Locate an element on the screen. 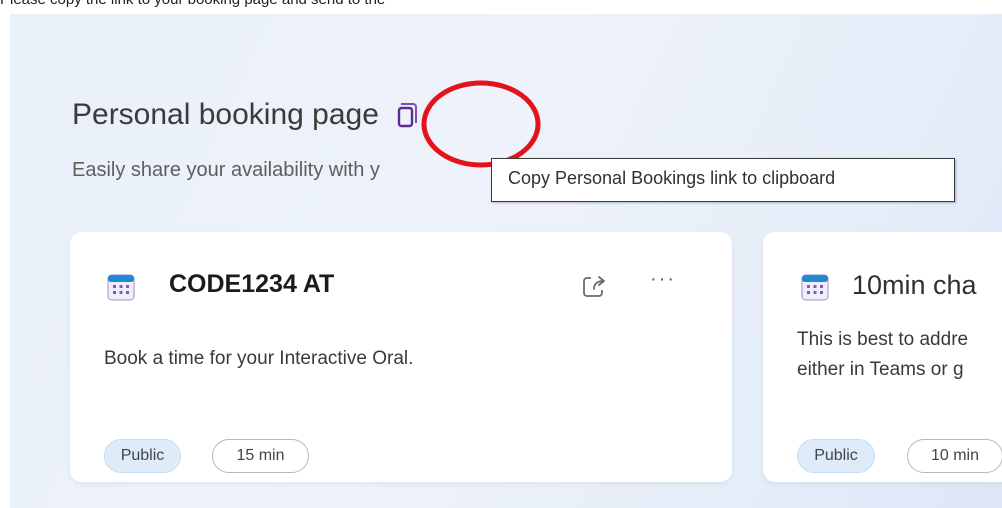  duration-badge: 10 min is located at coordinates (954, 456).